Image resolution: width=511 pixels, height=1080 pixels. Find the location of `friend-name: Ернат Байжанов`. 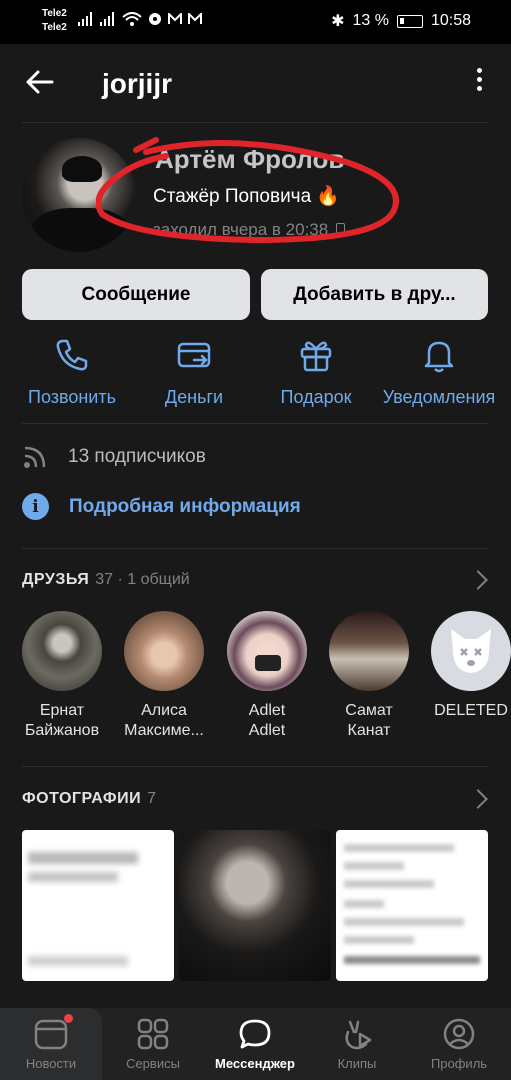

friend-name: Ернат Байжанов is located at coordinates (62, 720).